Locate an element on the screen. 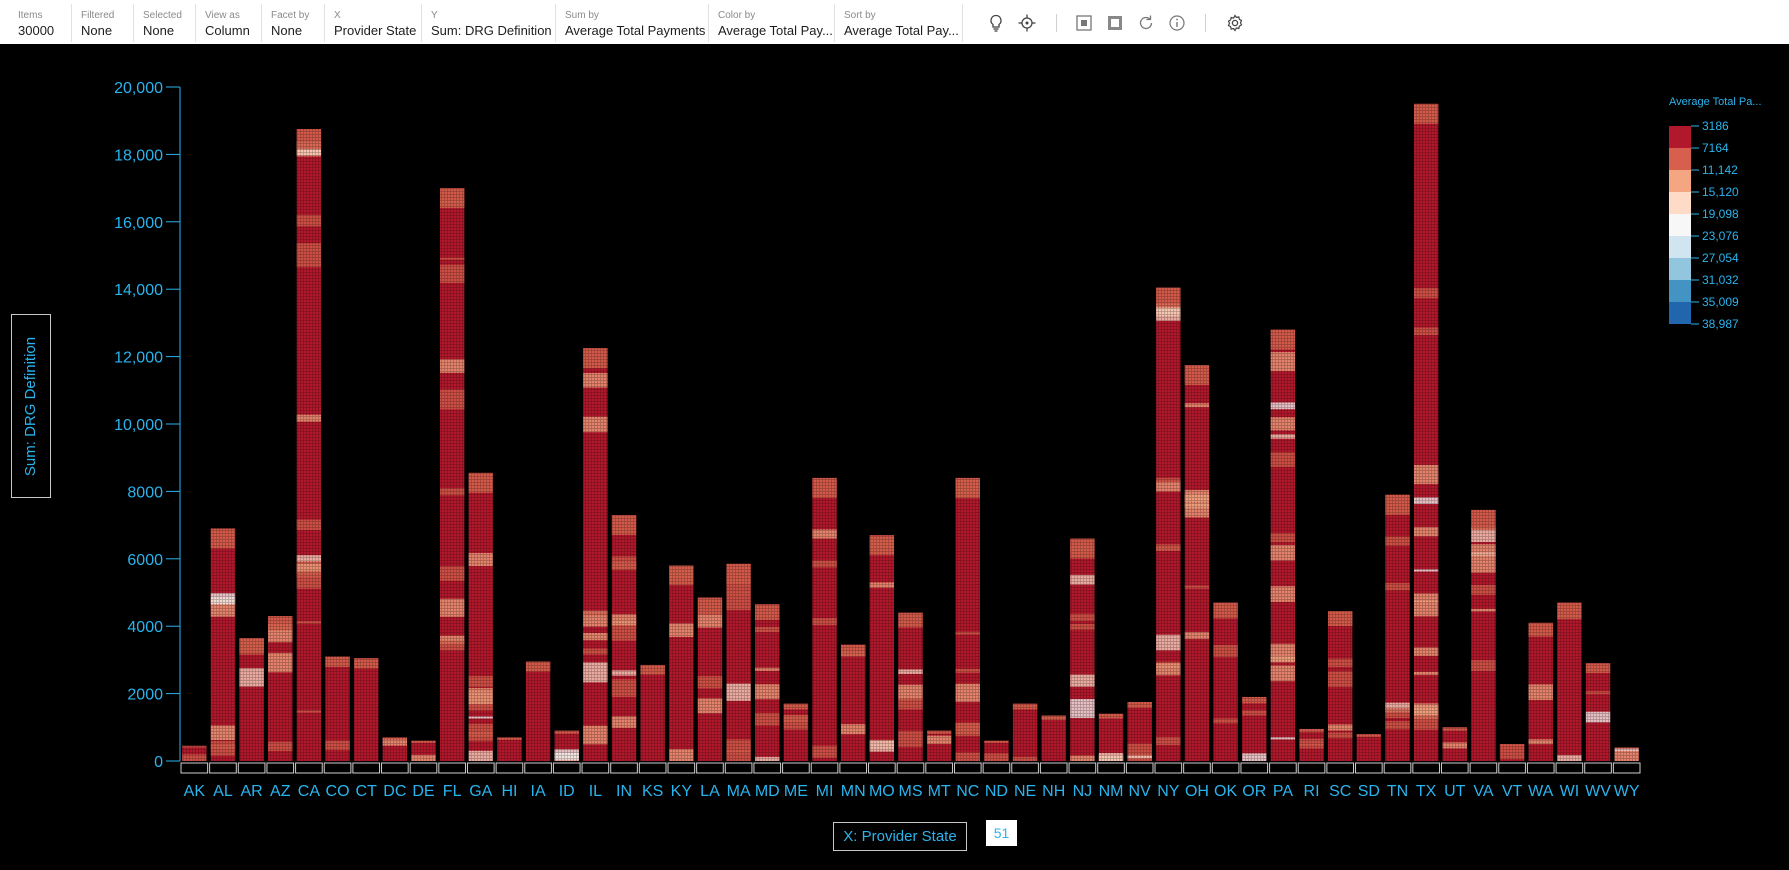  bar-sd is located at coordinates (1369, 747).